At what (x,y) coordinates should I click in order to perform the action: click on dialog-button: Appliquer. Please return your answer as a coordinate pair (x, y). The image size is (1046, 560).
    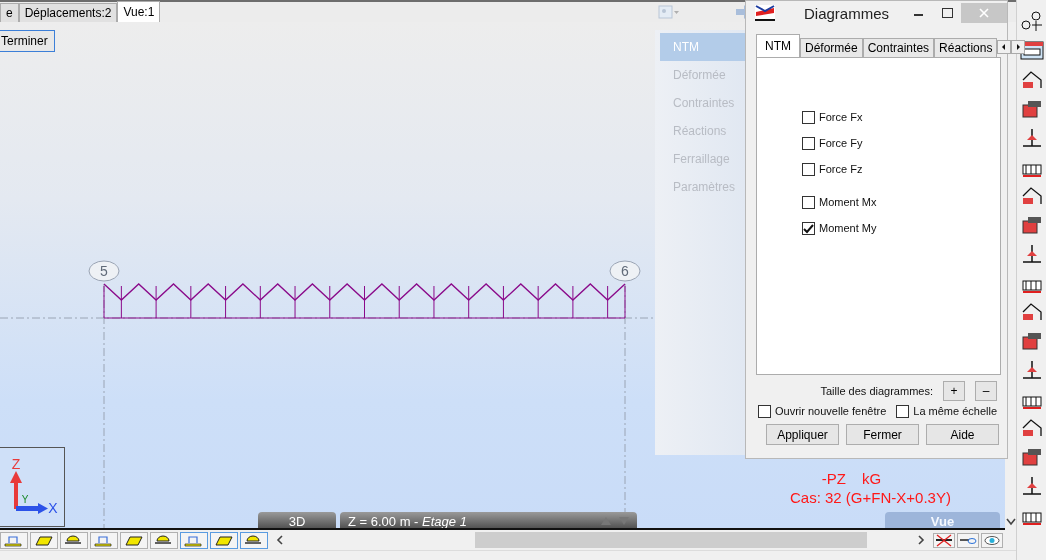
    Looking at the image, I should click on (802, 434).